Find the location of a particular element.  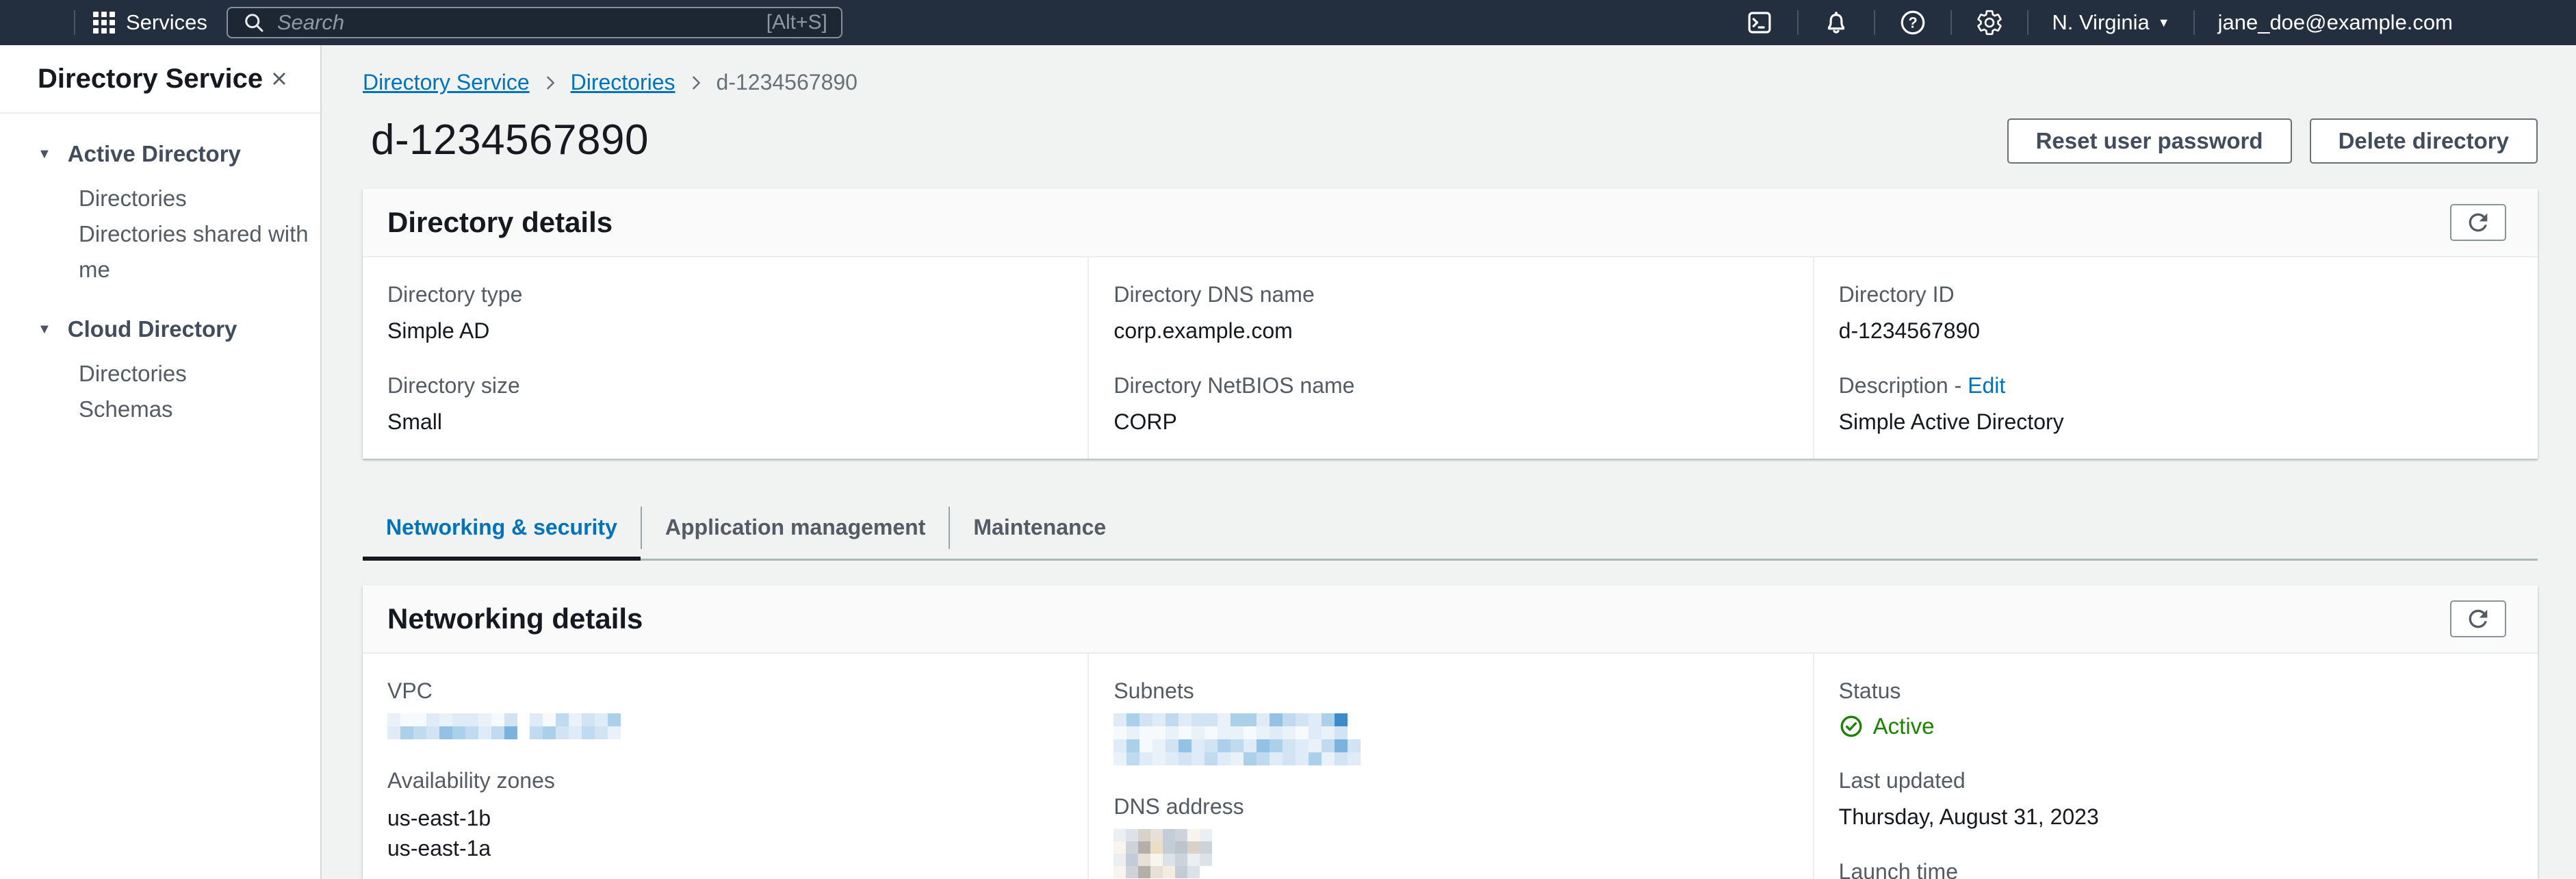

field-status: Status Active is located at coordinates (2178, 708).